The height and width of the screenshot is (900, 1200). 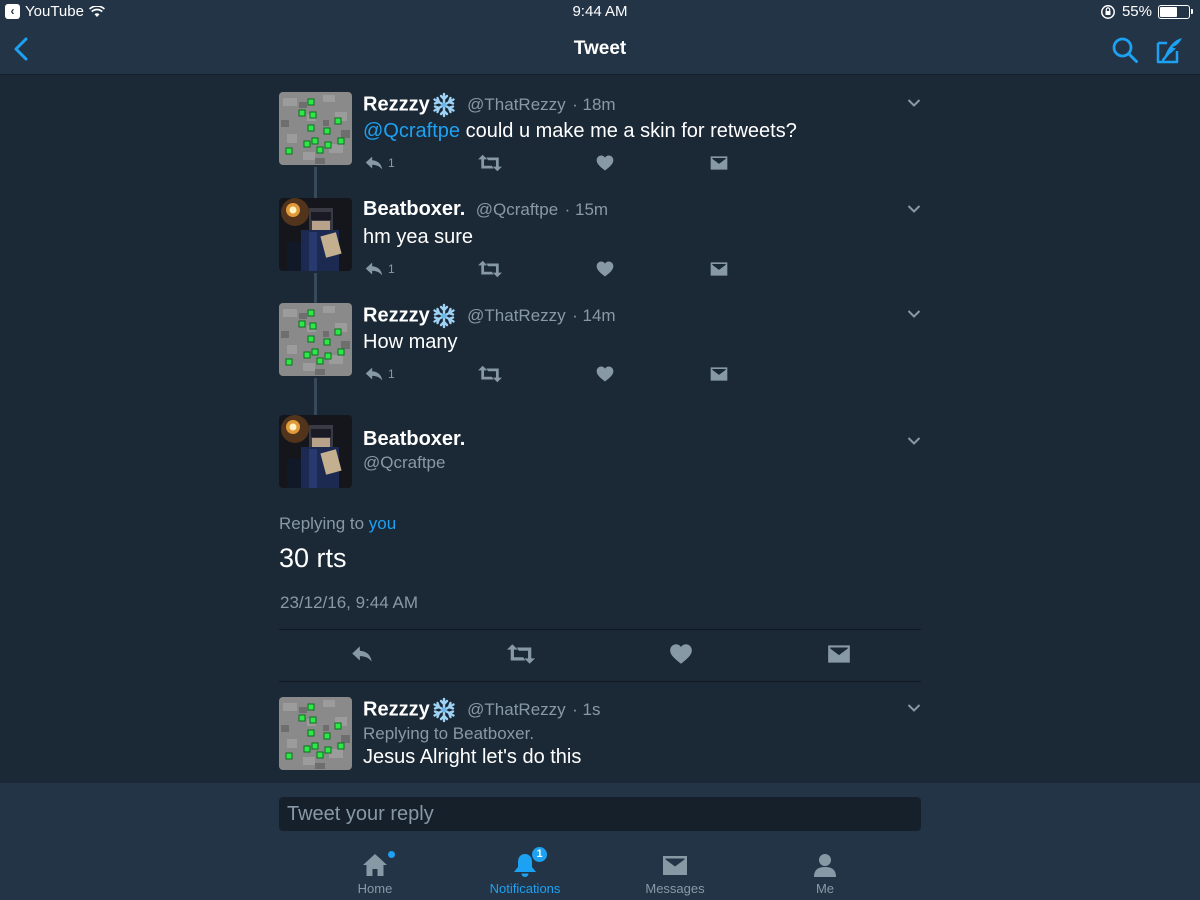 What do you see at coordinates (349, 602) in the screenshot?
I see `tweet-timestamp: 23/12/16, 9:44 AM` at bounding box center [349, 602].